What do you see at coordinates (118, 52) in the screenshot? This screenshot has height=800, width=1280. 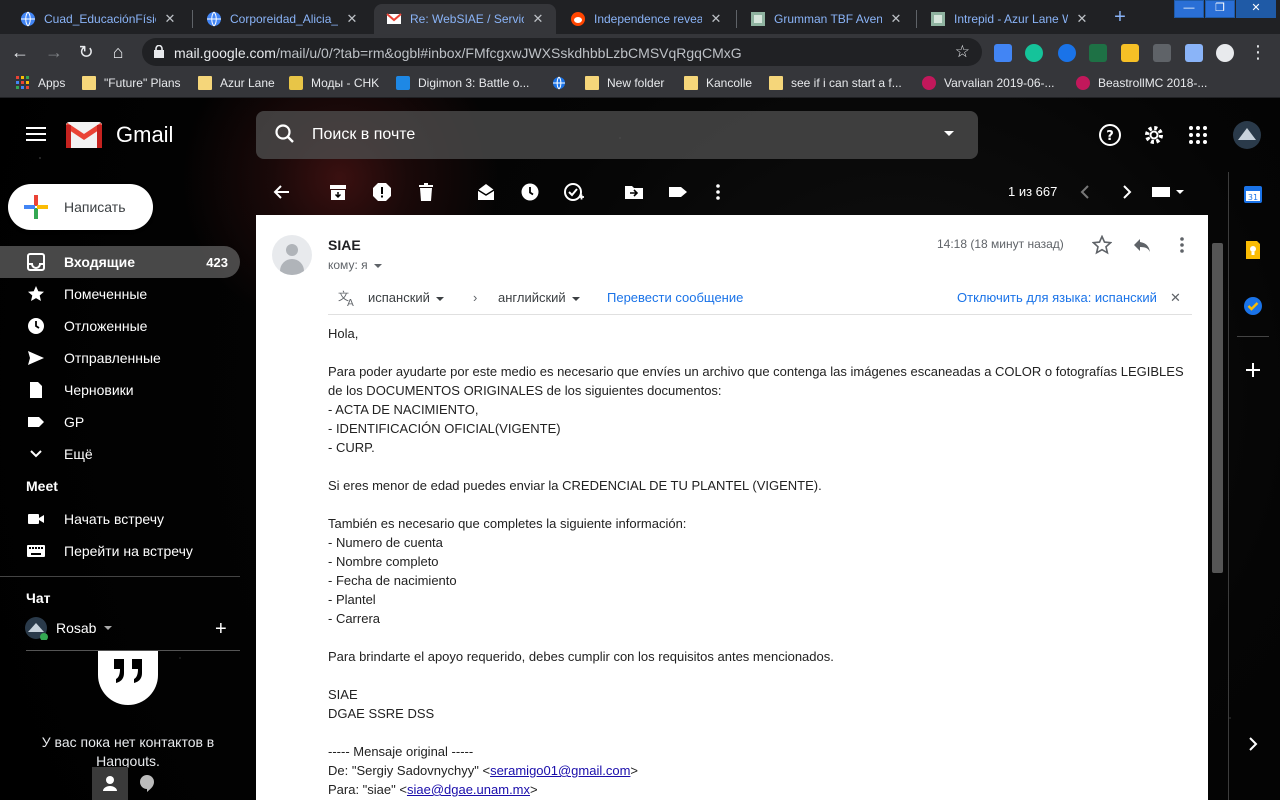 I see `home-icon: ⌂` at bounding box center [118, 52].